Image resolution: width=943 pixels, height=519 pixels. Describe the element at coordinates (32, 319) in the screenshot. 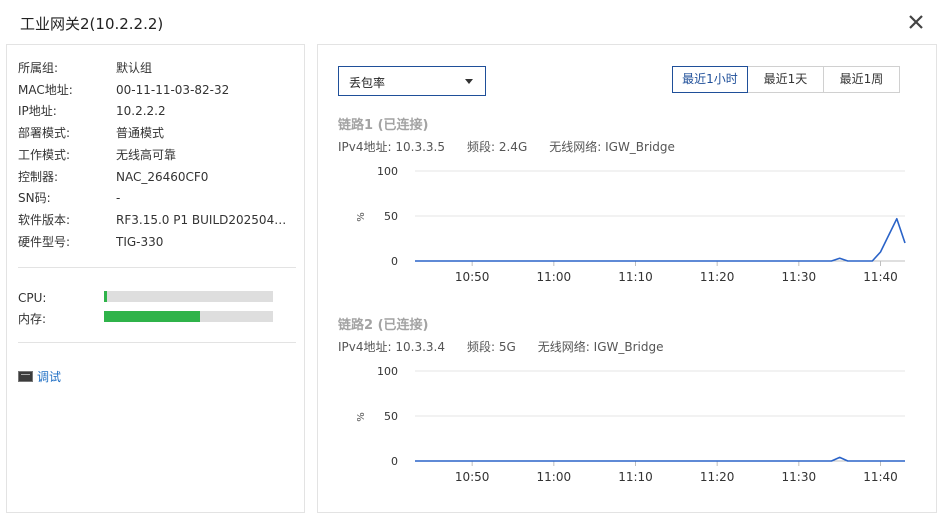

I see `memory-label: 内存:` at that location.